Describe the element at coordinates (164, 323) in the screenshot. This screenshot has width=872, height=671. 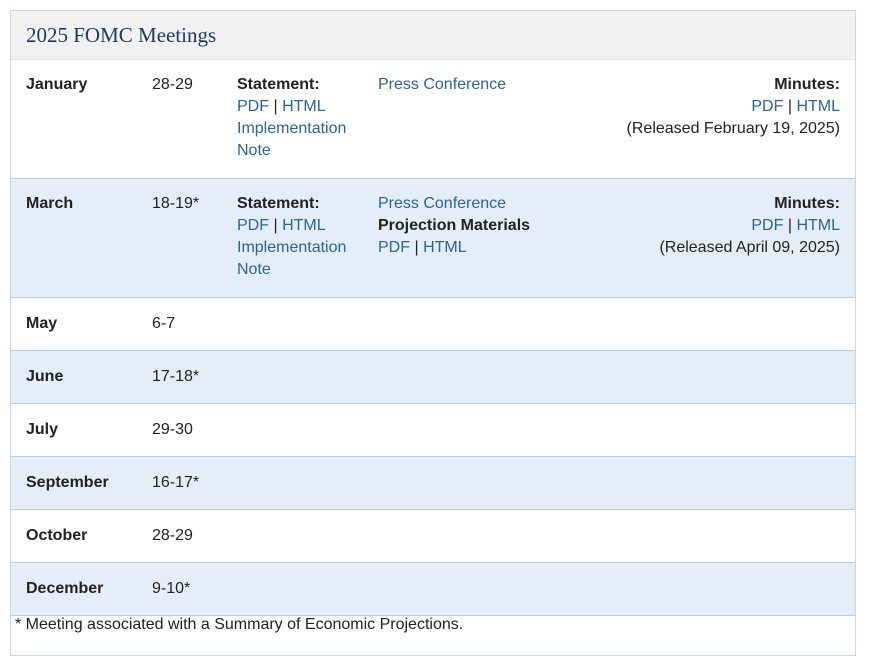
I see `meeting-dates: 6-7` at that location.